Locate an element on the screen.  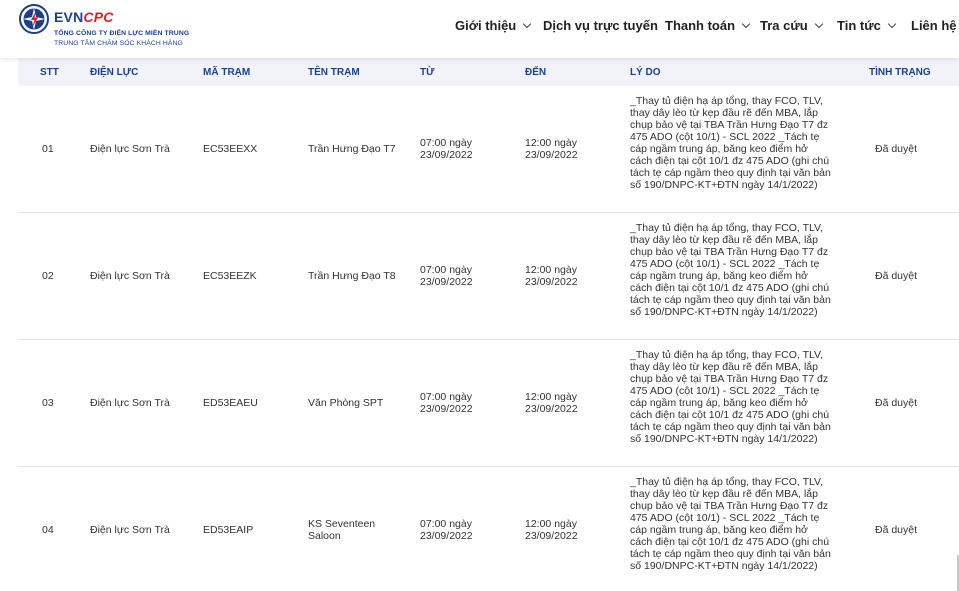
nav-dich-vu-truc-tuyen: Dịch vụ trực tuyến is located at coordinates (600, 25).